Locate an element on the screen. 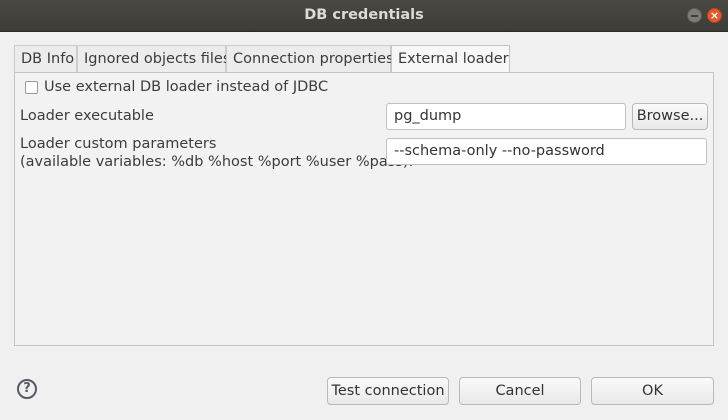 The width and height of the screenshot is (728, 420). close-button: × is located at coordinates (714, 15).